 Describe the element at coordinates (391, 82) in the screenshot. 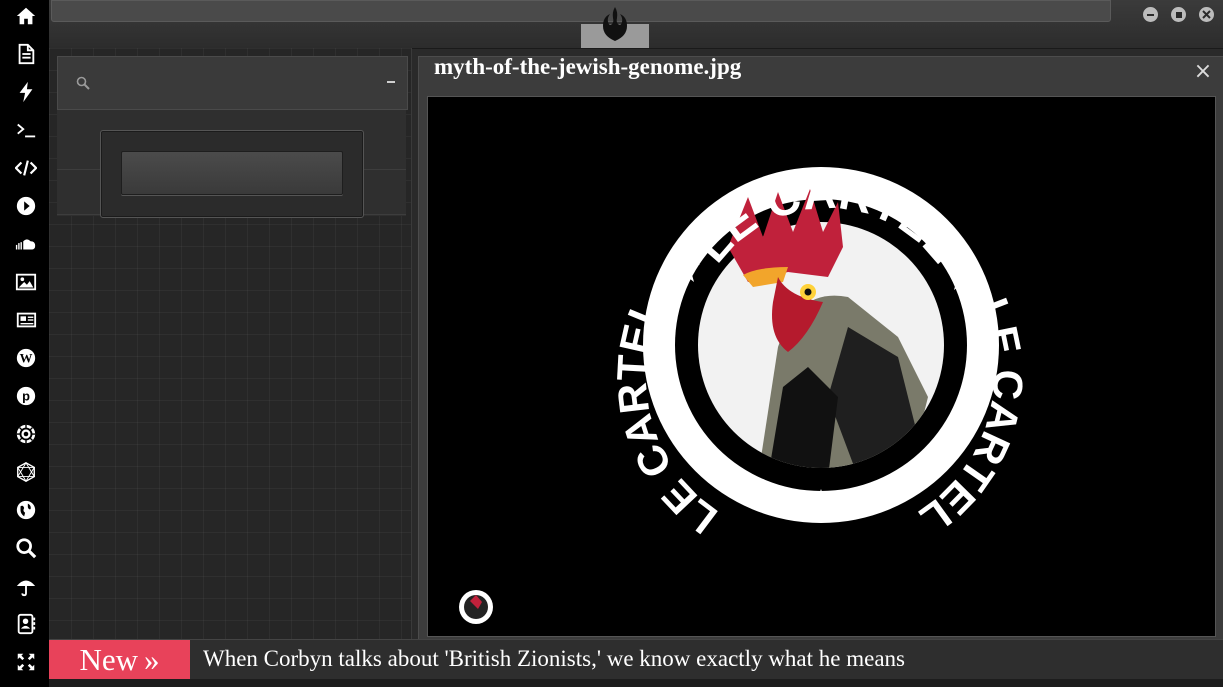

I see `collapse-button` at that location.